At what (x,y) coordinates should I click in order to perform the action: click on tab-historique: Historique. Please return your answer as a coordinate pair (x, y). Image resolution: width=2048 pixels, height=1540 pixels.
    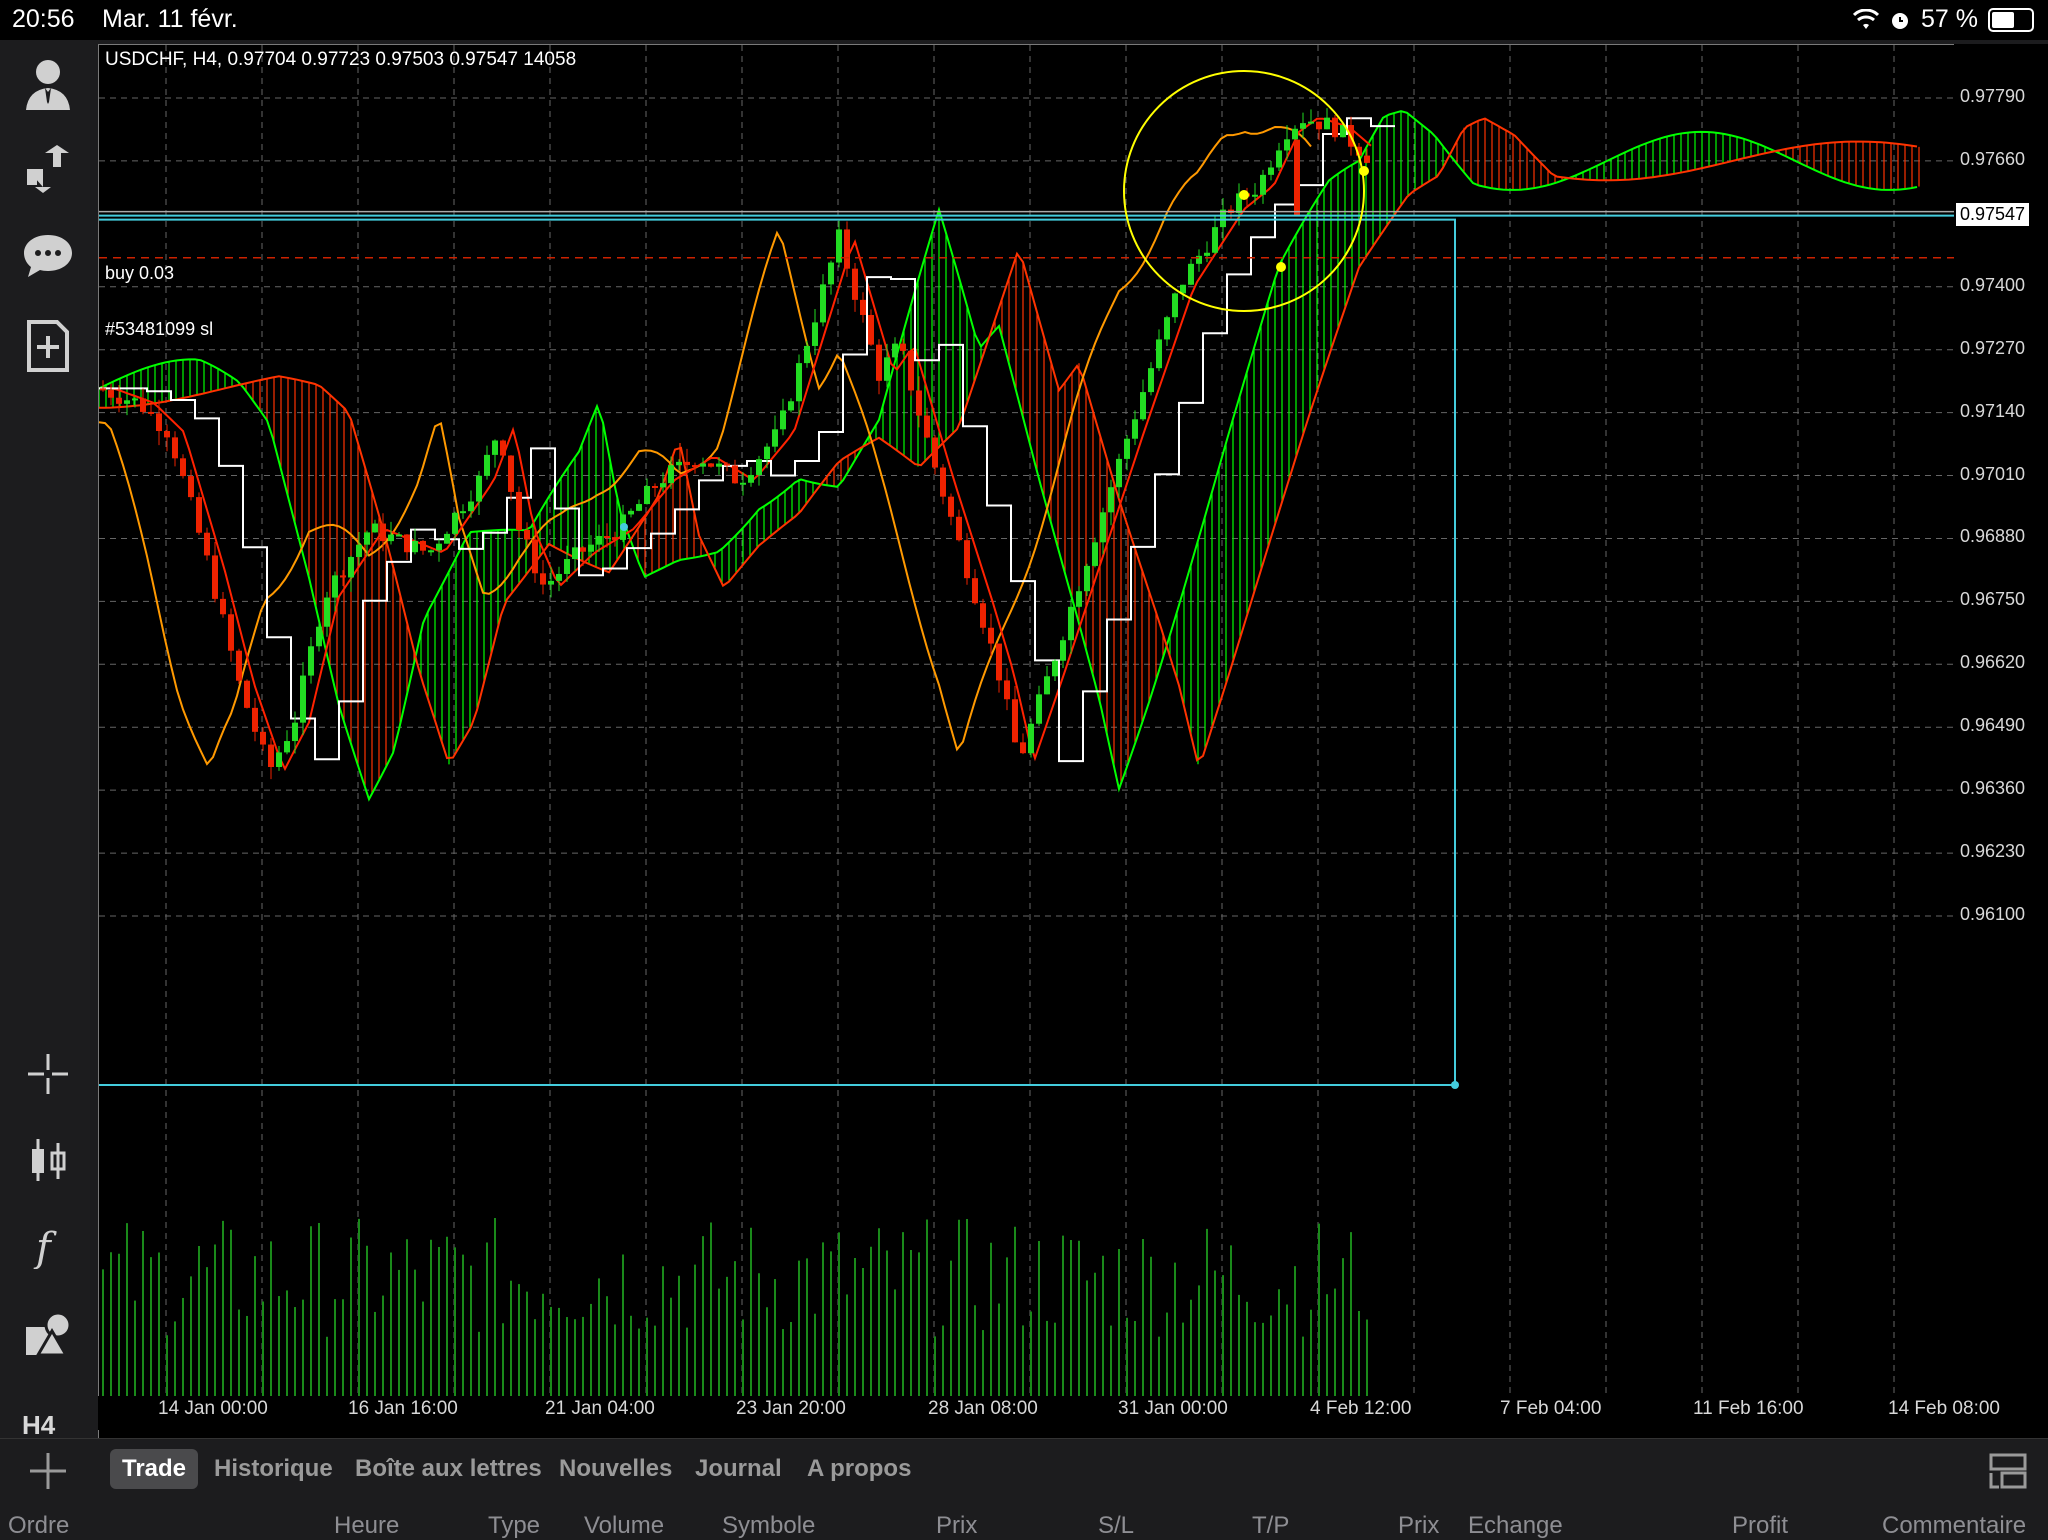
    Looking at the image, I should click on (273, 1469).